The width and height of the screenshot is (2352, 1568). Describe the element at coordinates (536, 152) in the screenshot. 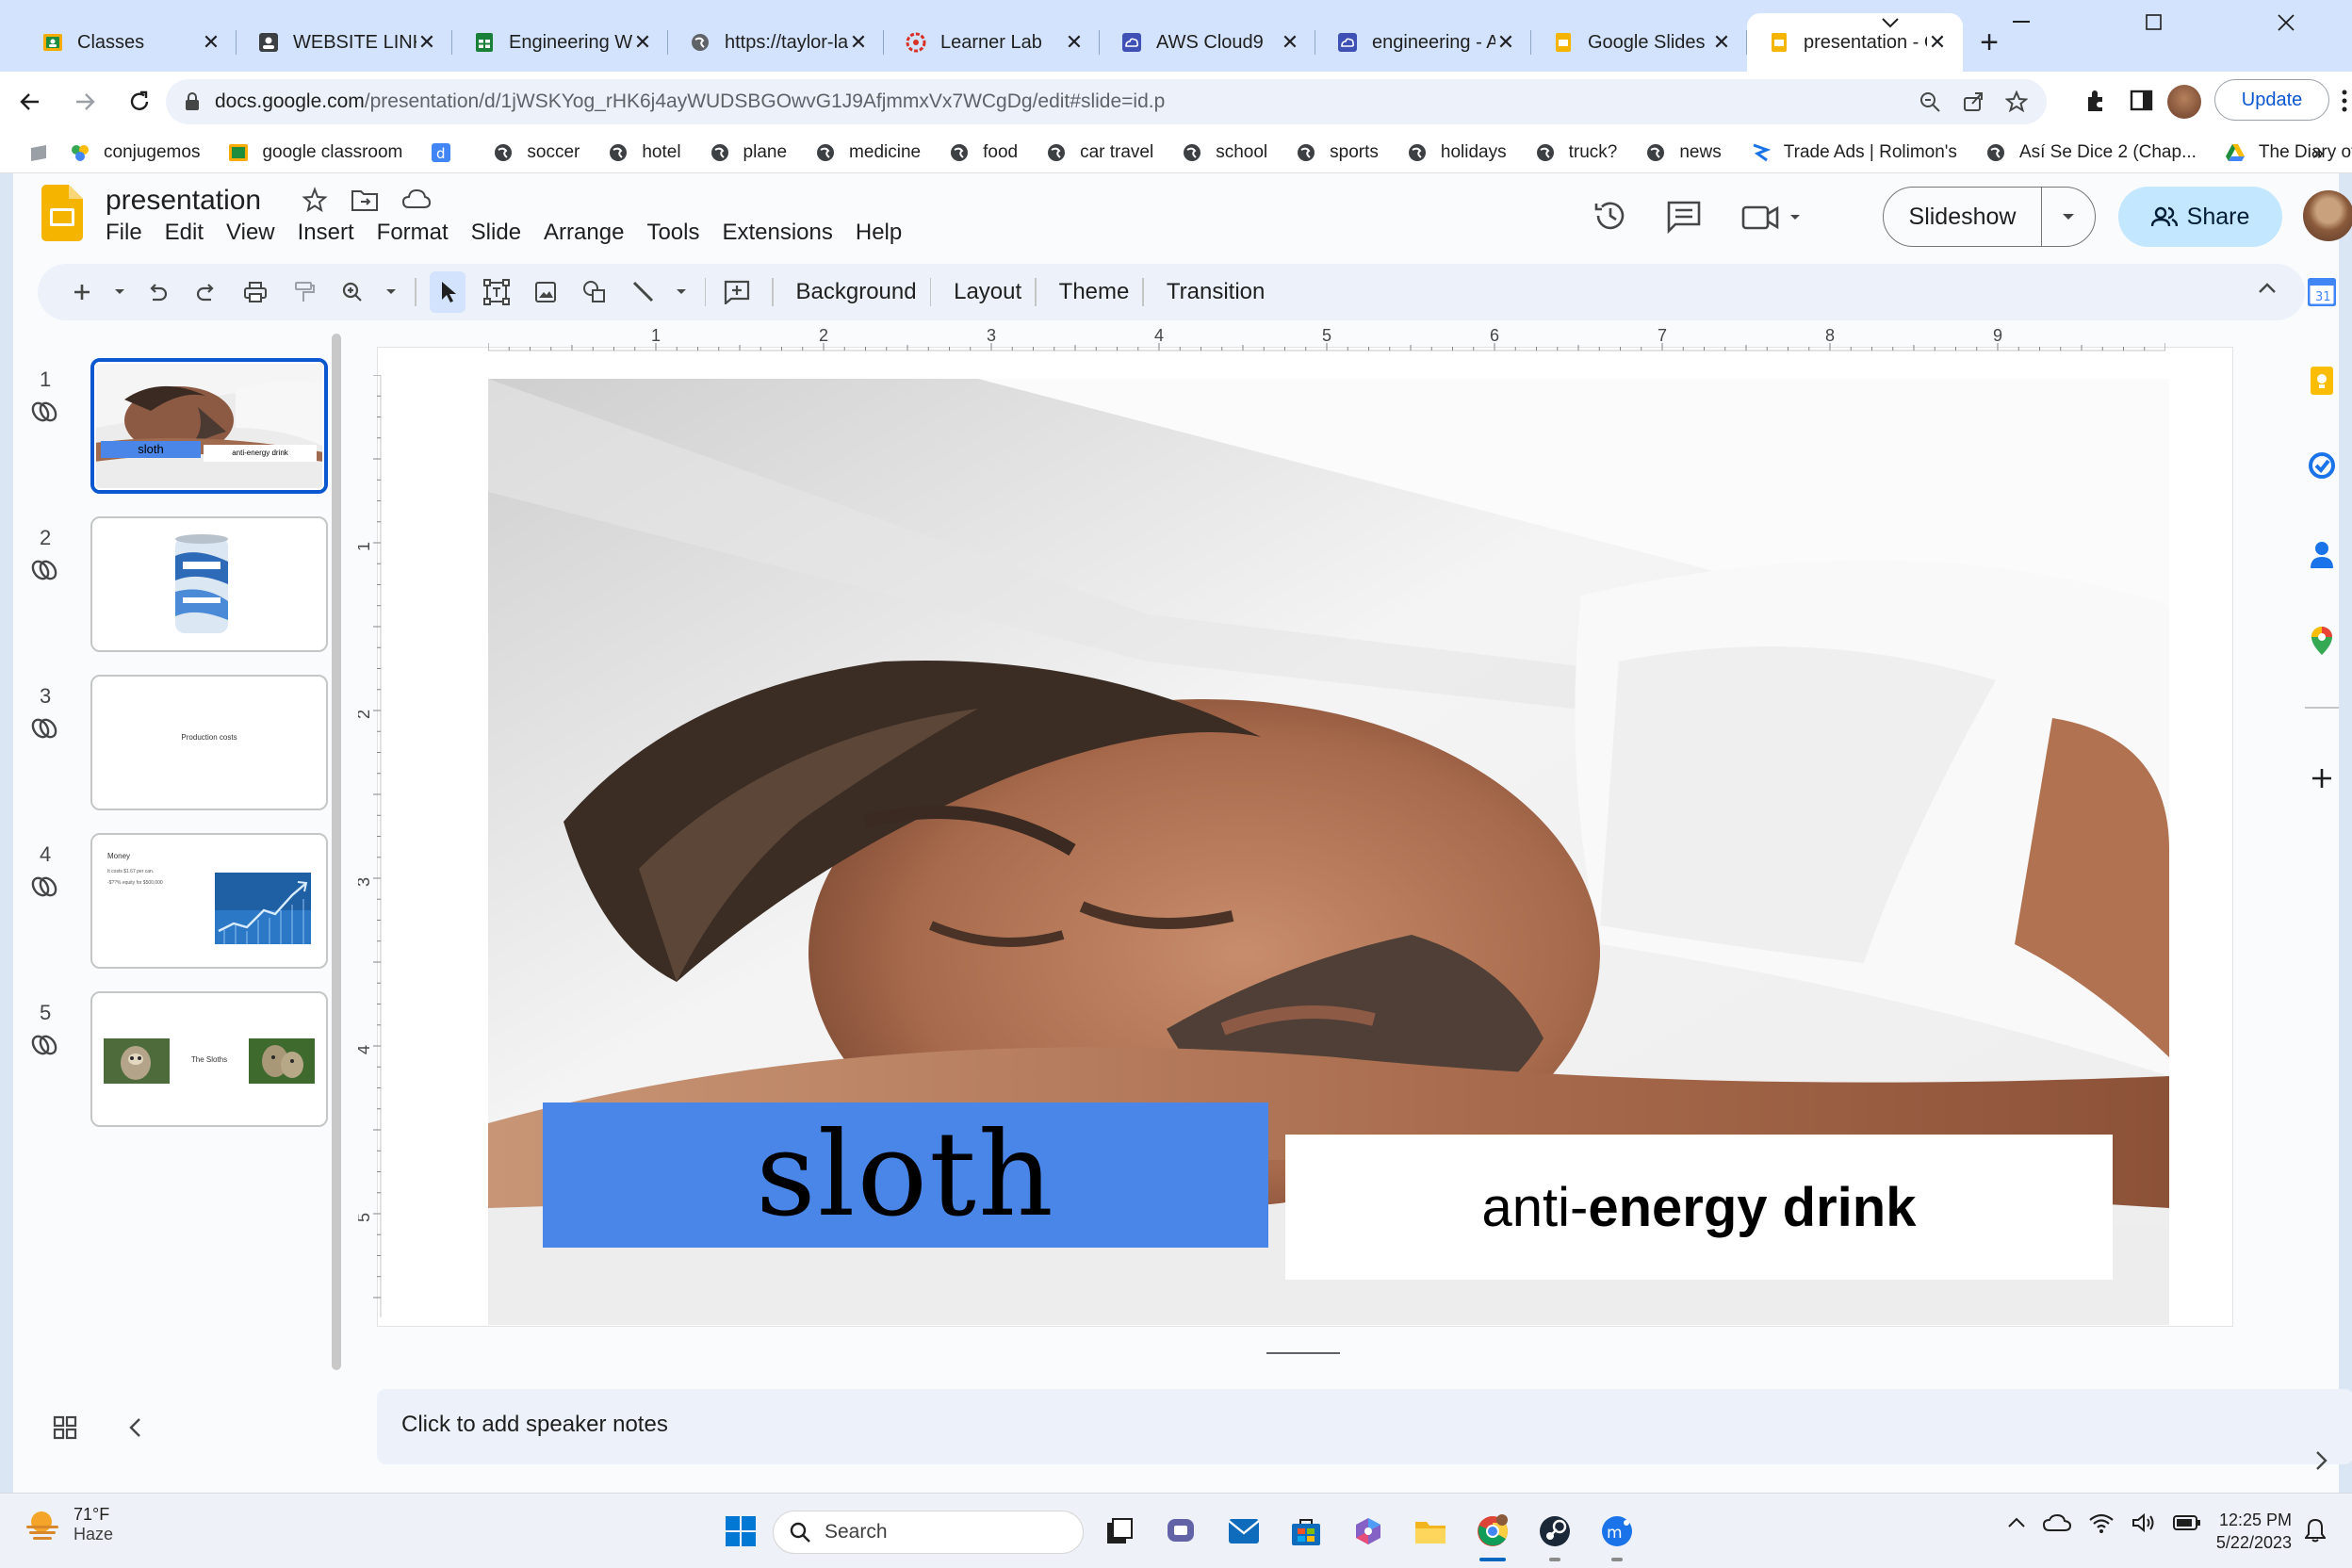

I see `bookmark-item: soccer` at that location.